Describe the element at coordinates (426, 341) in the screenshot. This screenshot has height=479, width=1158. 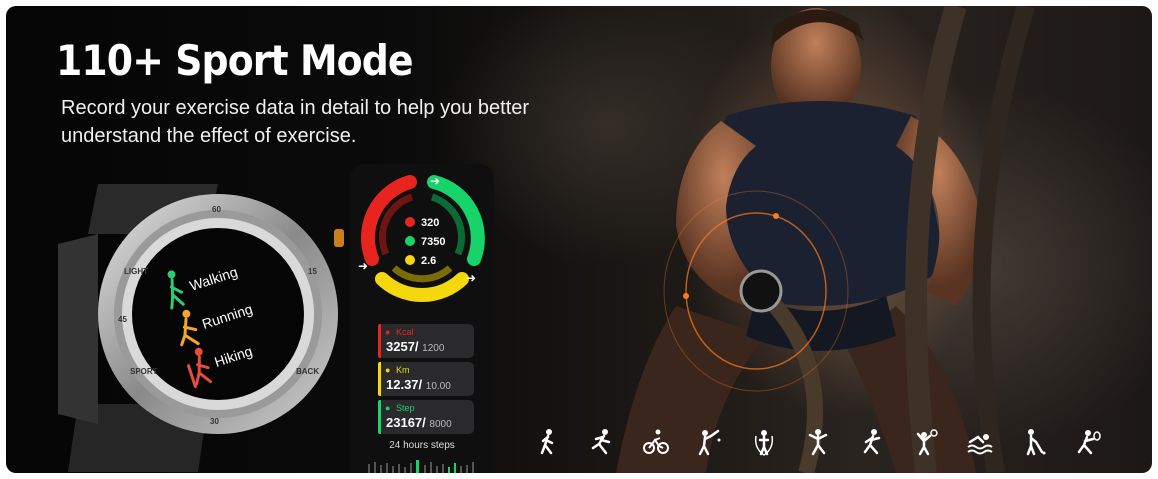
I see `kcal-card: ● Kcal 3257/ 1200` at that location.